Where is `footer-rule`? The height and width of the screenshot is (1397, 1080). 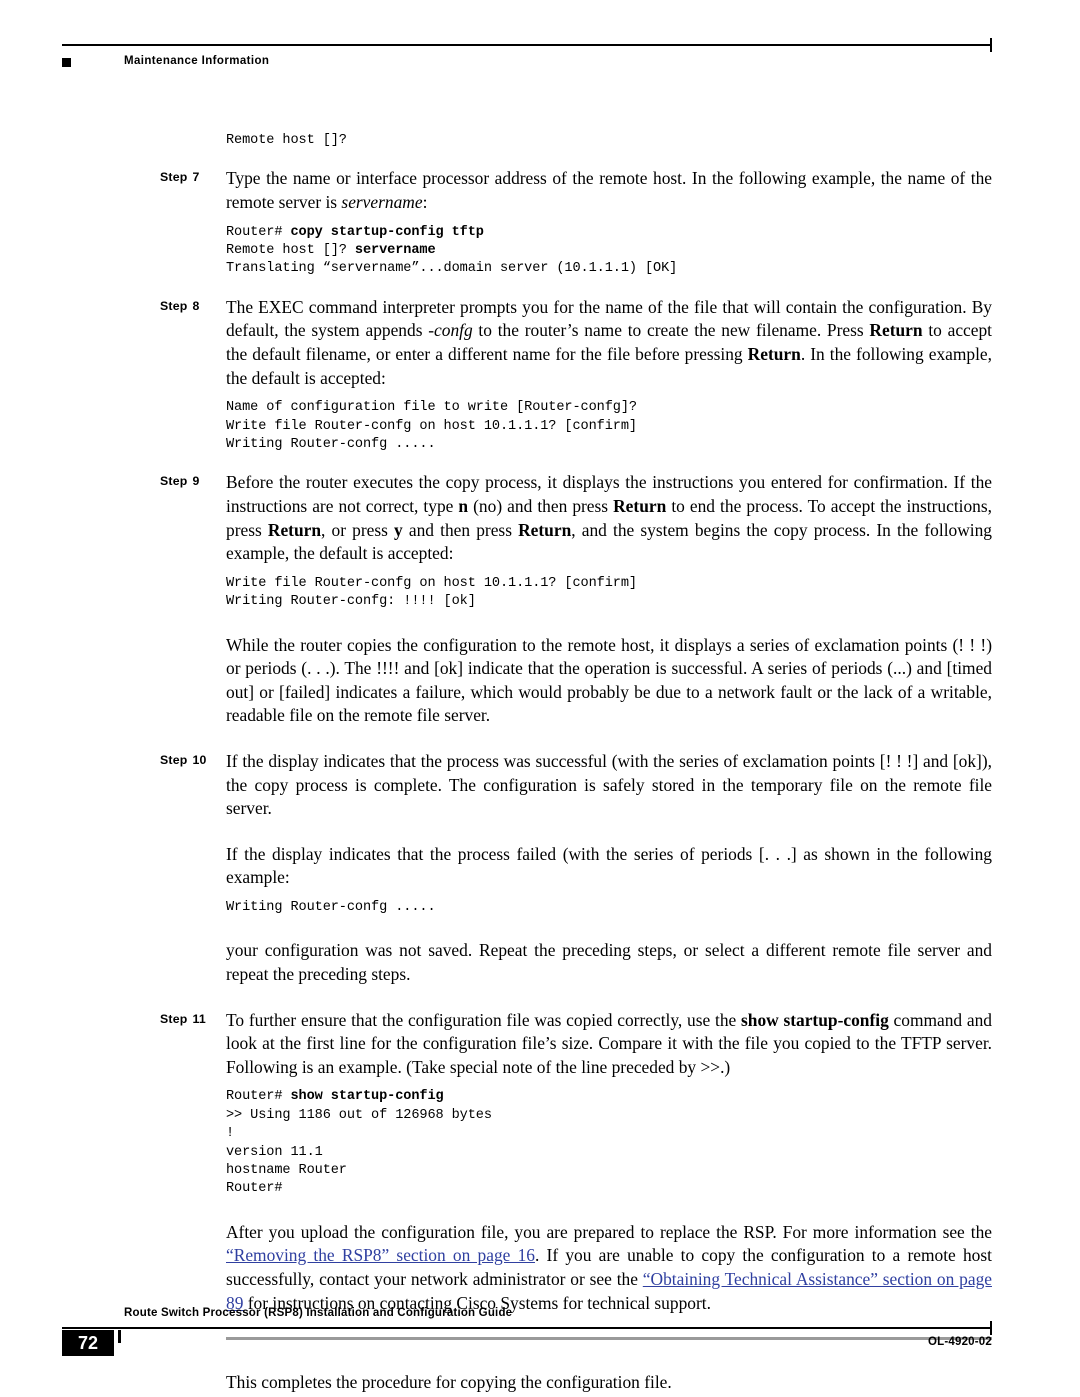
footer-rule is located at coordinates (527, 1328).